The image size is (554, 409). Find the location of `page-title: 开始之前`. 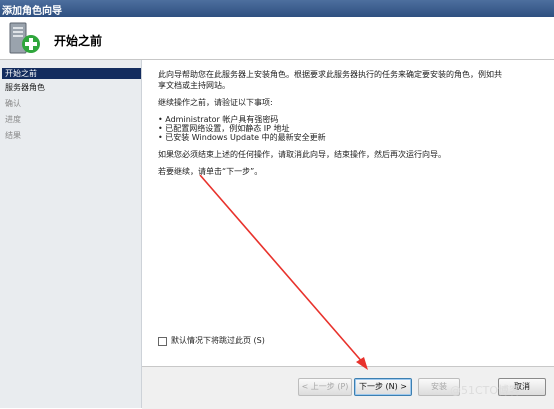

page-title: 开始之前 is located at coordinates (78, 41).